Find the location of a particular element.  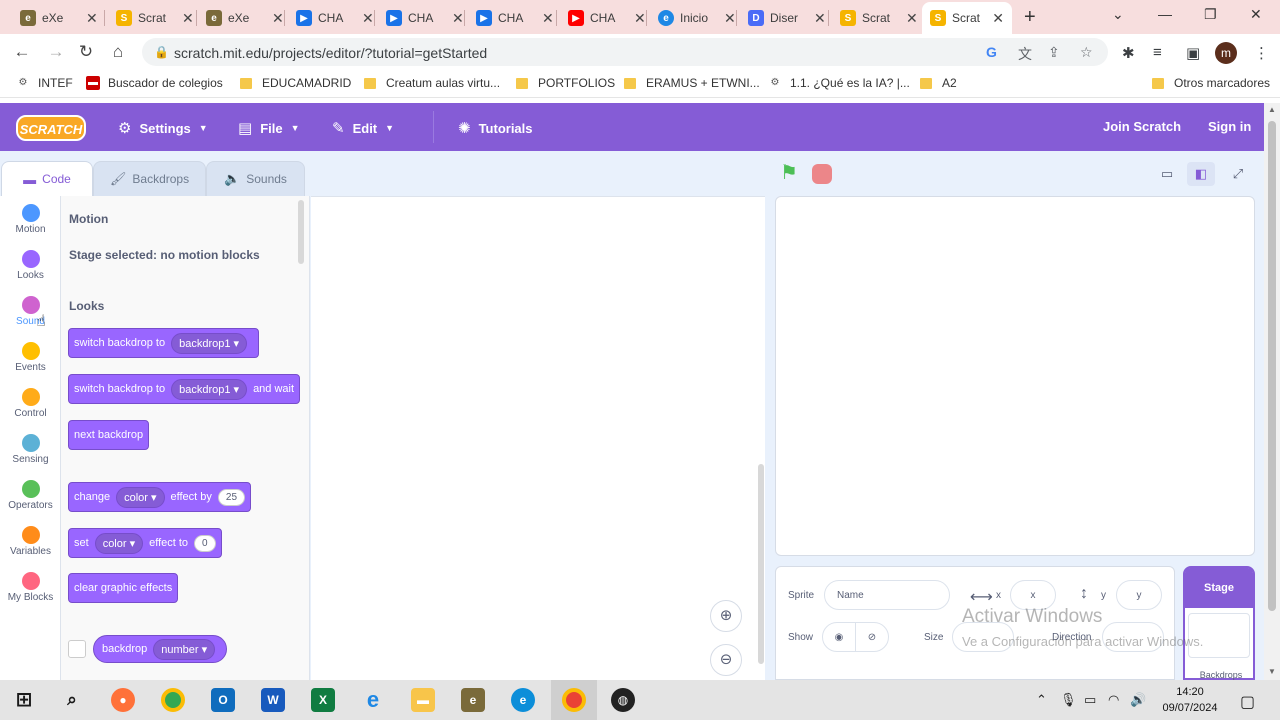

show-visible-button: ◉ is located at coordinates (839, 637).